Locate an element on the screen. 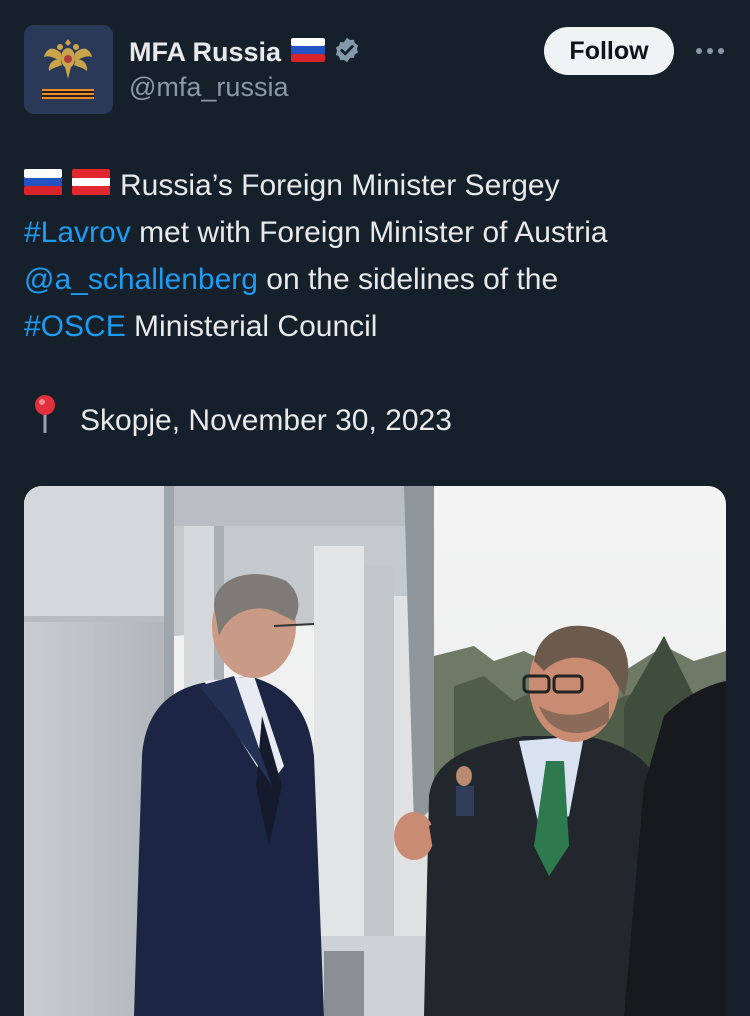 The width and height of the screenshot is (750, 1016). russian-coat-of-arms-icon is located at coordinates (68, 69).